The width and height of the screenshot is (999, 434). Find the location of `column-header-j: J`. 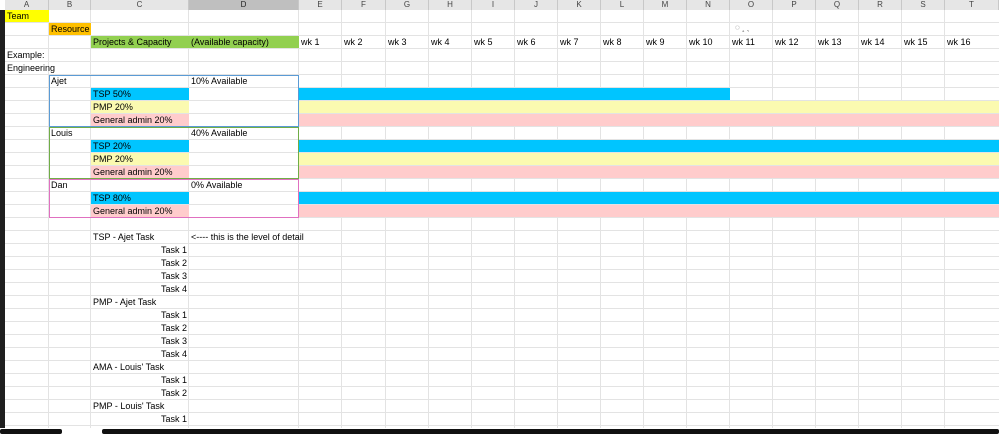

column-header-j: J is located at coordinates (536, 5).